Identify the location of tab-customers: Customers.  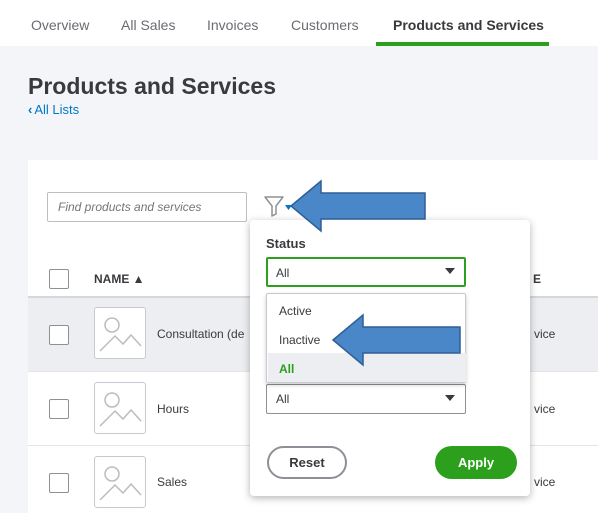
(325, 25).